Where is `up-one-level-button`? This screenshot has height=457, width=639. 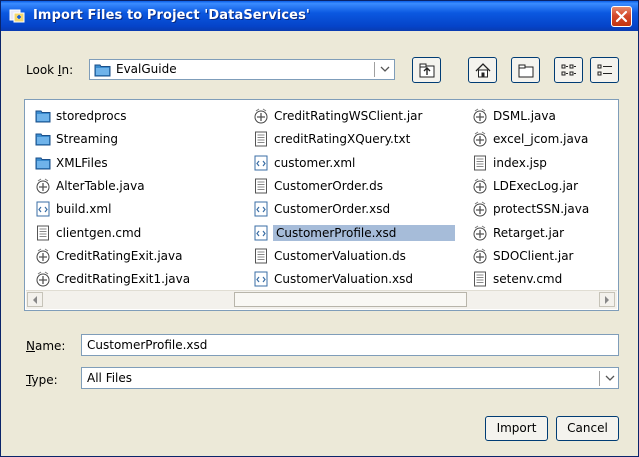 up-one-level-button is located at coordinates (426, 70).